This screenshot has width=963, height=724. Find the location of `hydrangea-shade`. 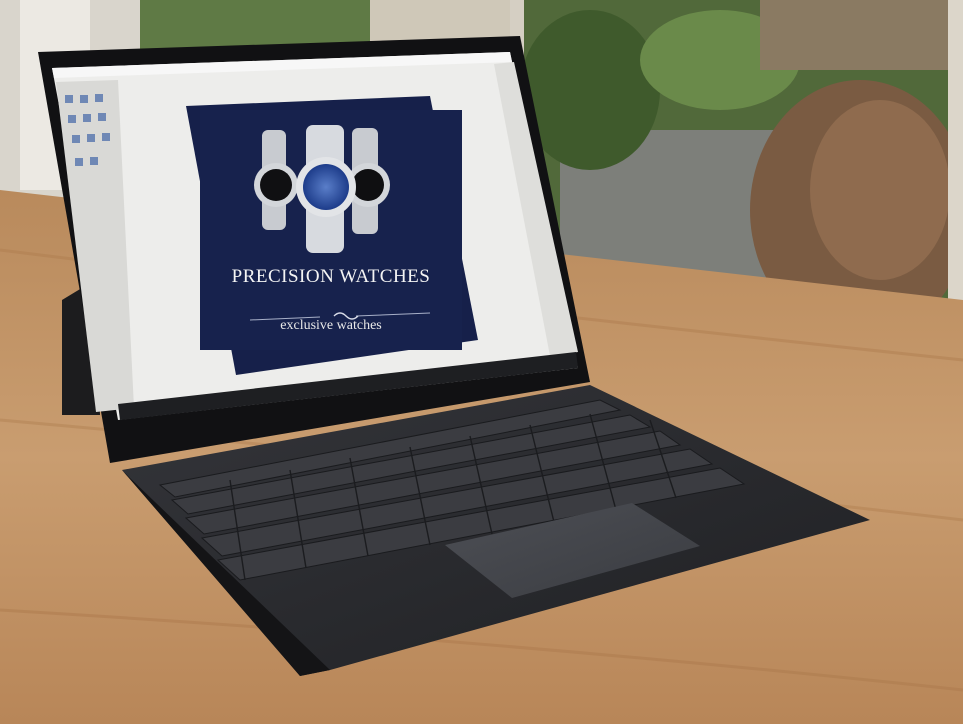

hydrangea-shade is located at coordinates (880, 190).